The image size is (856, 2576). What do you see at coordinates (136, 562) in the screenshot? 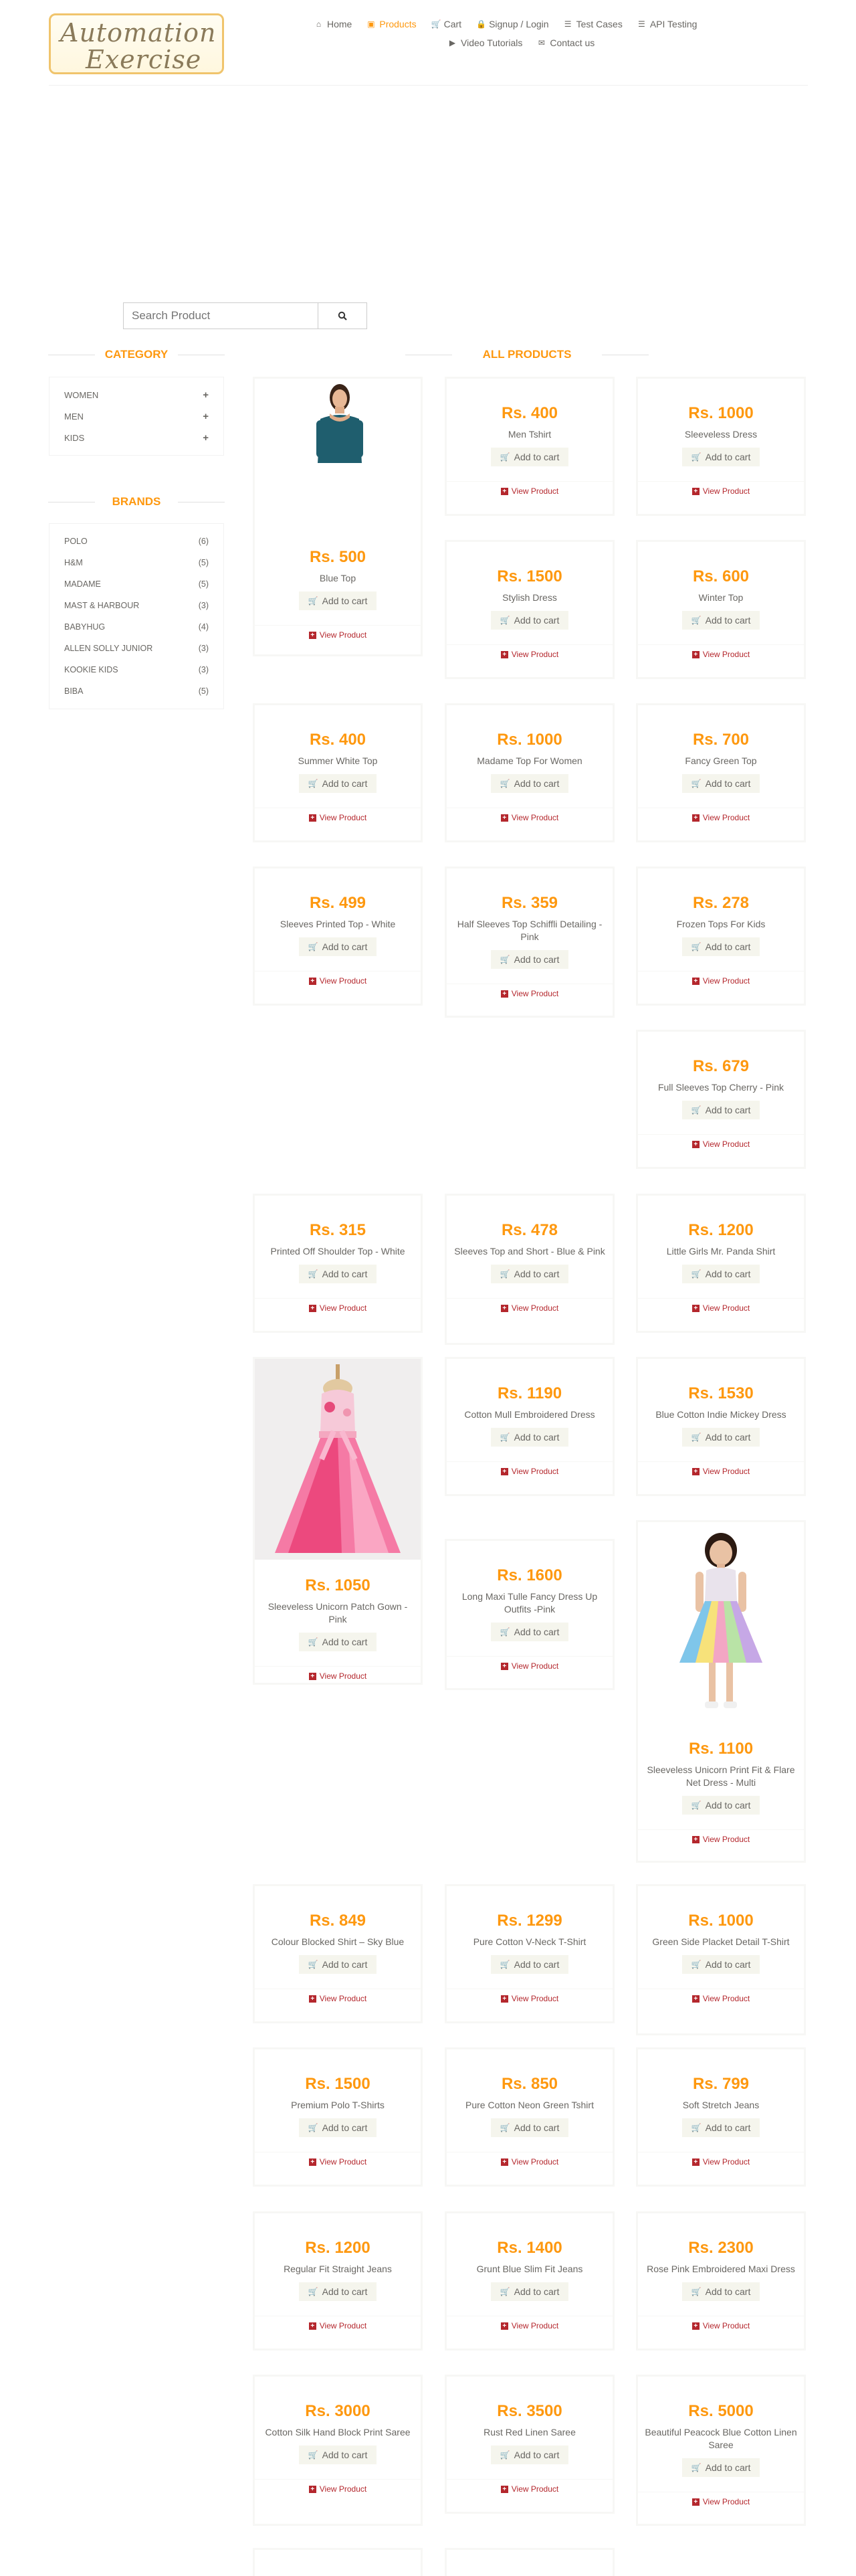
I see `brand-item: H&M (5)` at bounding box center [136, 562].